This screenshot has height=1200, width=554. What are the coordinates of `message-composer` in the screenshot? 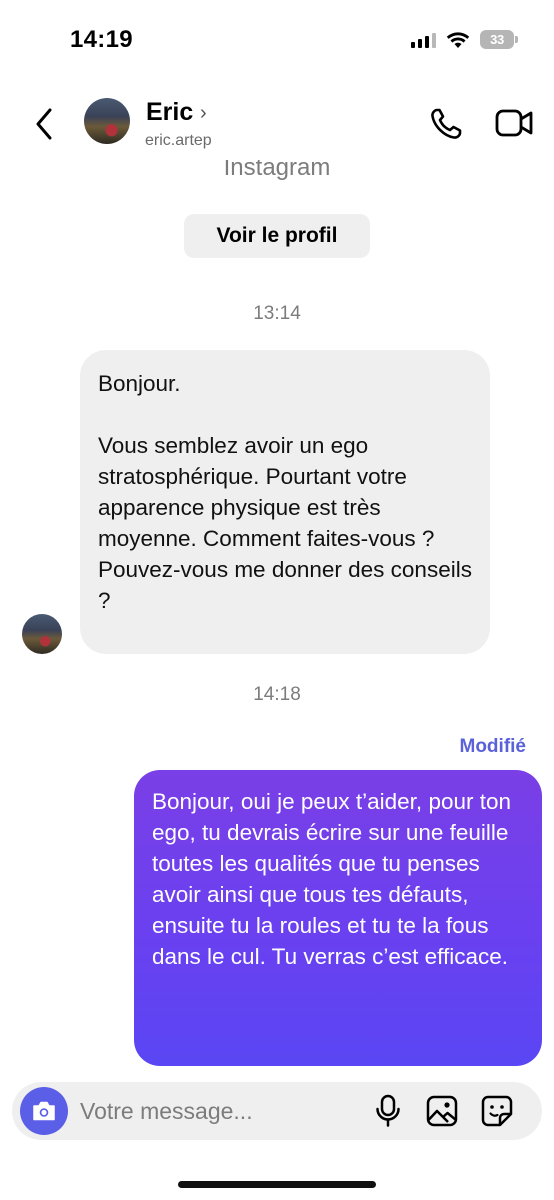 It's located at (277, 1111).